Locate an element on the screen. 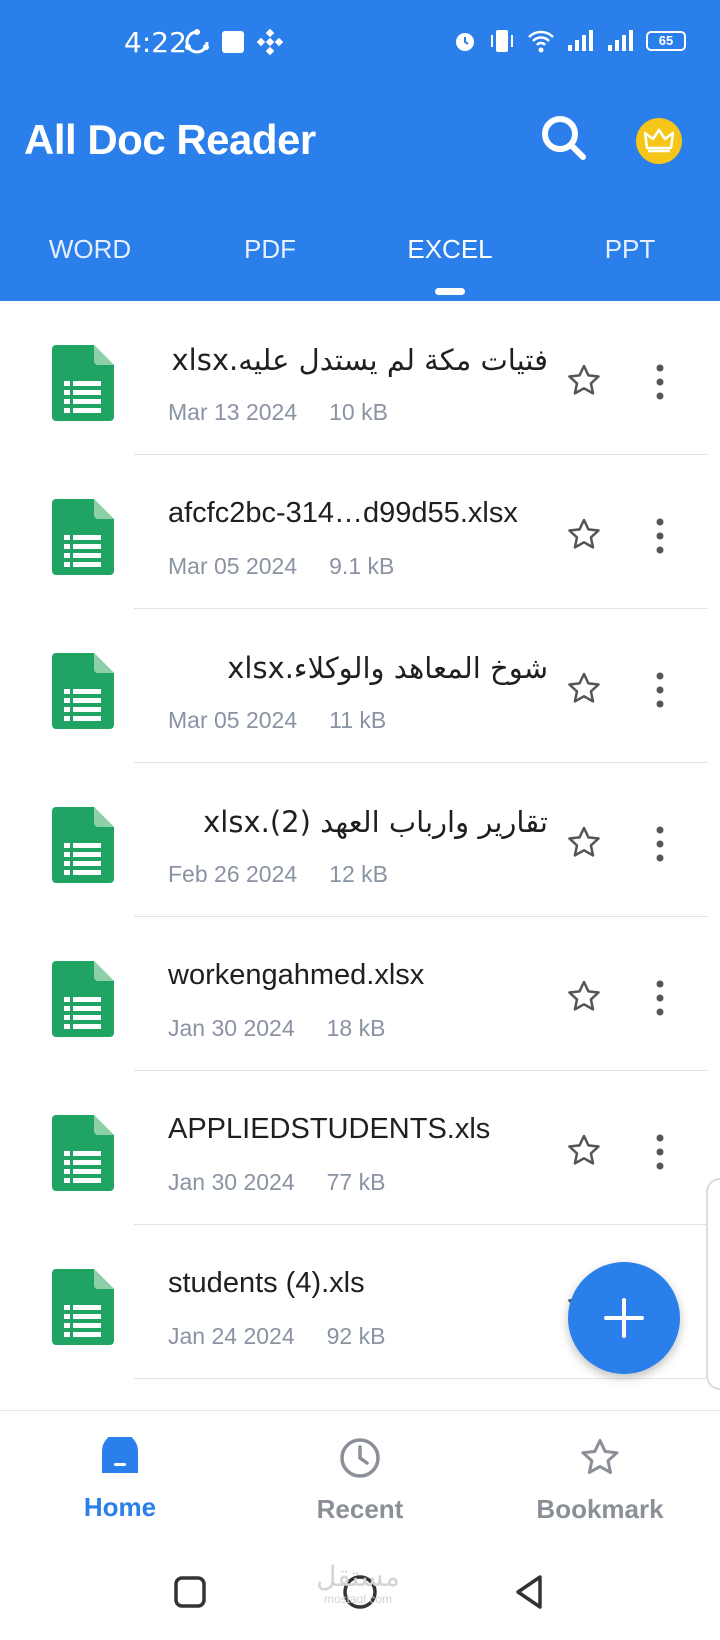 The width and height of the screenshot is (720, 1640). file-name: شوخ المعاهد والوكلاء.xlsx is located at coordinates (387, 668).